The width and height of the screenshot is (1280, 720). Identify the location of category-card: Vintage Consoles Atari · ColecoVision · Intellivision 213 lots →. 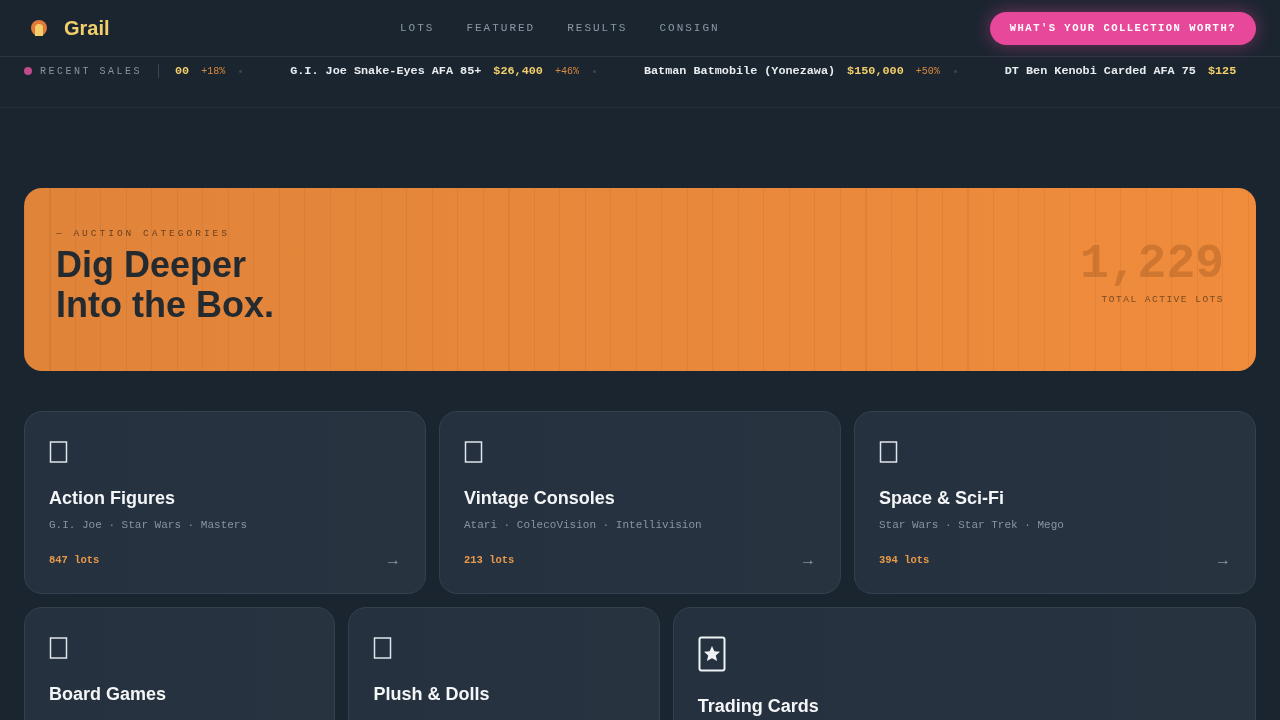
(640, 502).